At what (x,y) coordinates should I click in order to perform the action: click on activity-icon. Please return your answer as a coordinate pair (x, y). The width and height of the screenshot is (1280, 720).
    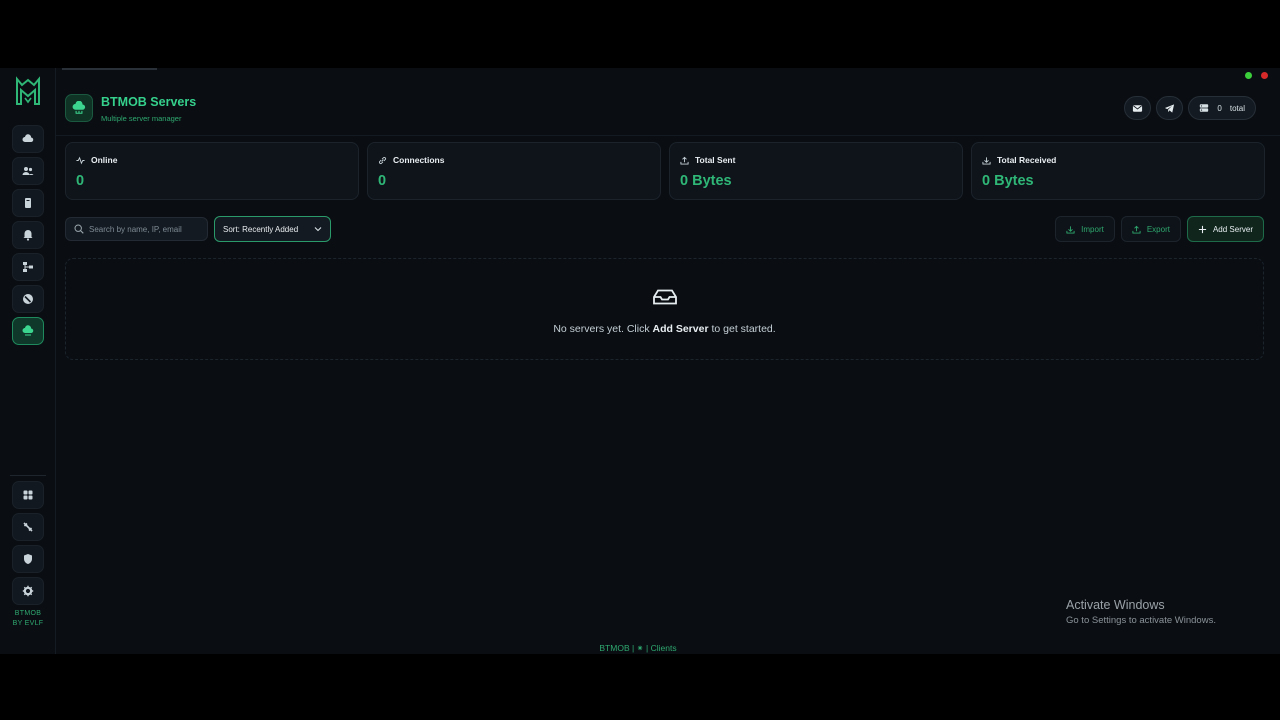
    Looking at the image, I should click on (80, 160).